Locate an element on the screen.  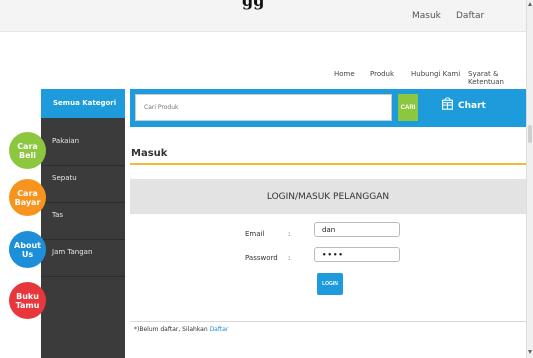
login-link: Masuk is located at coordinates (426, 16).